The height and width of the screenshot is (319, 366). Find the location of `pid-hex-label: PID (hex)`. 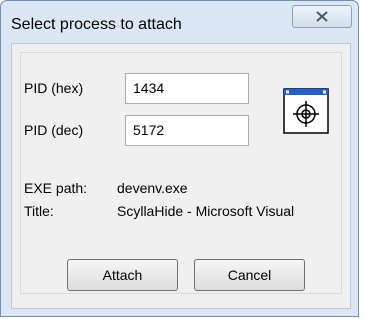

pid-hex-label: PID (hex) is located at coordinates (54, 88).